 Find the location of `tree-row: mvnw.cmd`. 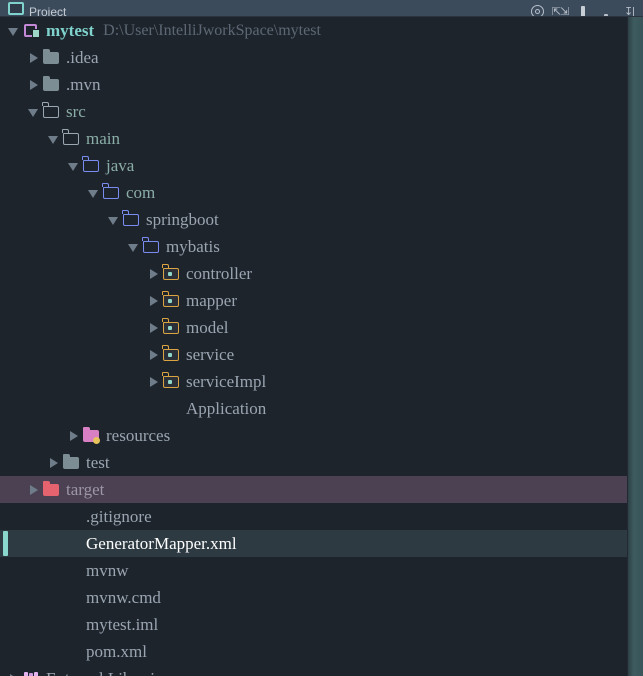

tree-row: mvnw.cmd is located at coordinates (314, 597).